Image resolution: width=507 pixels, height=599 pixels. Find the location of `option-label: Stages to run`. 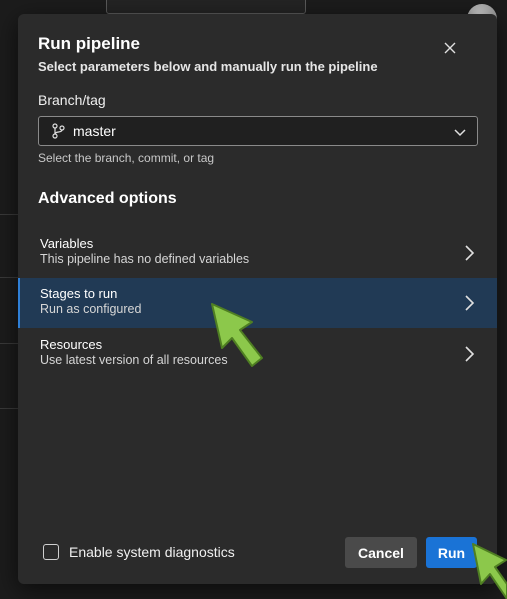

option-label: Stages to run is located at coordinates (79, 293).